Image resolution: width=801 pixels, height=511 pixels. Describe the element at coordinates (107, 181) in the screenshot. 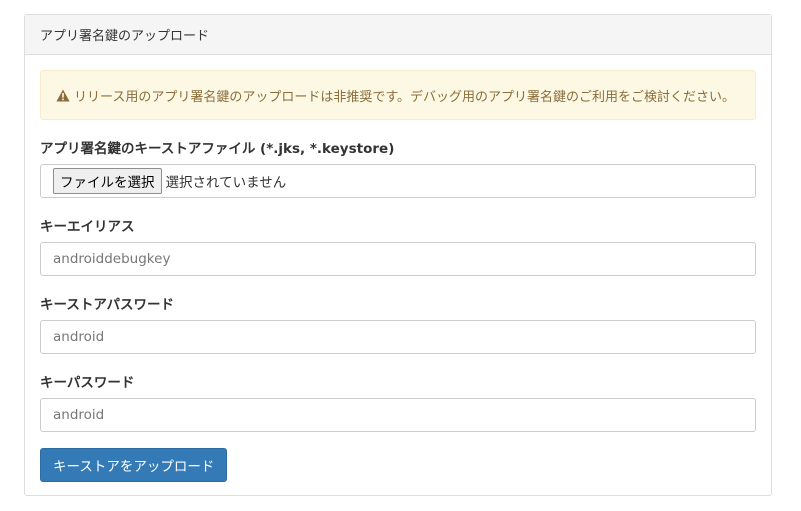

I see `choose-file-button: ファイルを選択` at that location.